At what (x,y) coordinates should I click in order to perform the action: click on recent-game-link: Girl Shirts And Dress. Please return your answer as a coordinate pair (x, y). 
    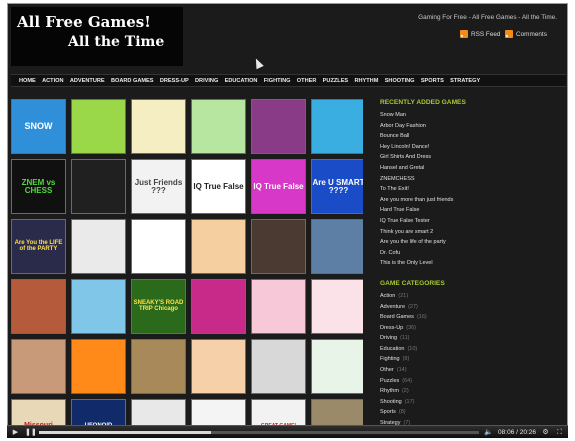
    Looking at the image, I should click on (470, 157).